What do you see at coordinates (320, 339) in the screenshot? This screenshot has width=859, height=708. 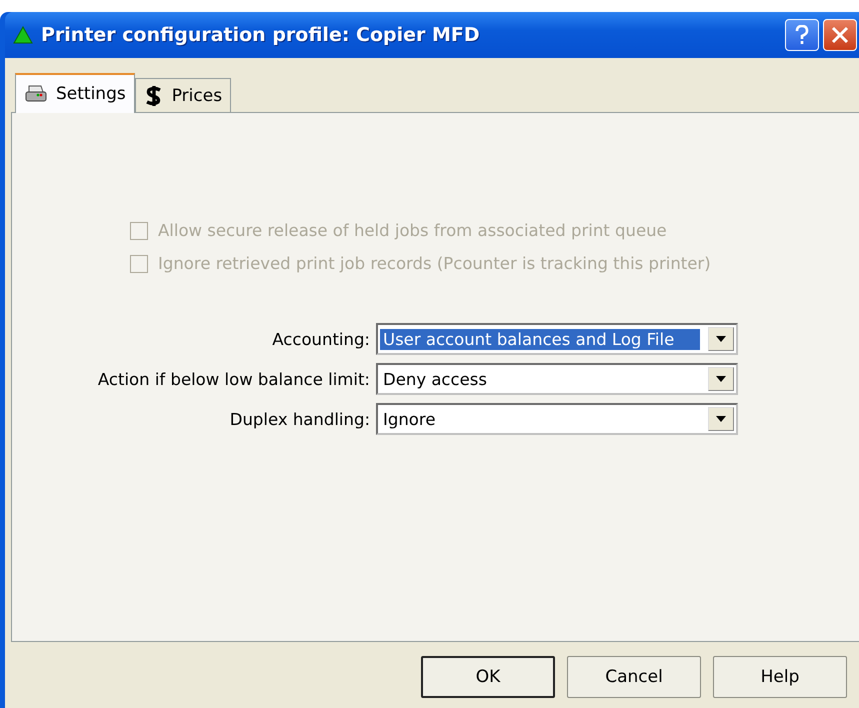 I see `field-label: Accounting:` at bounding box center [320, 339].